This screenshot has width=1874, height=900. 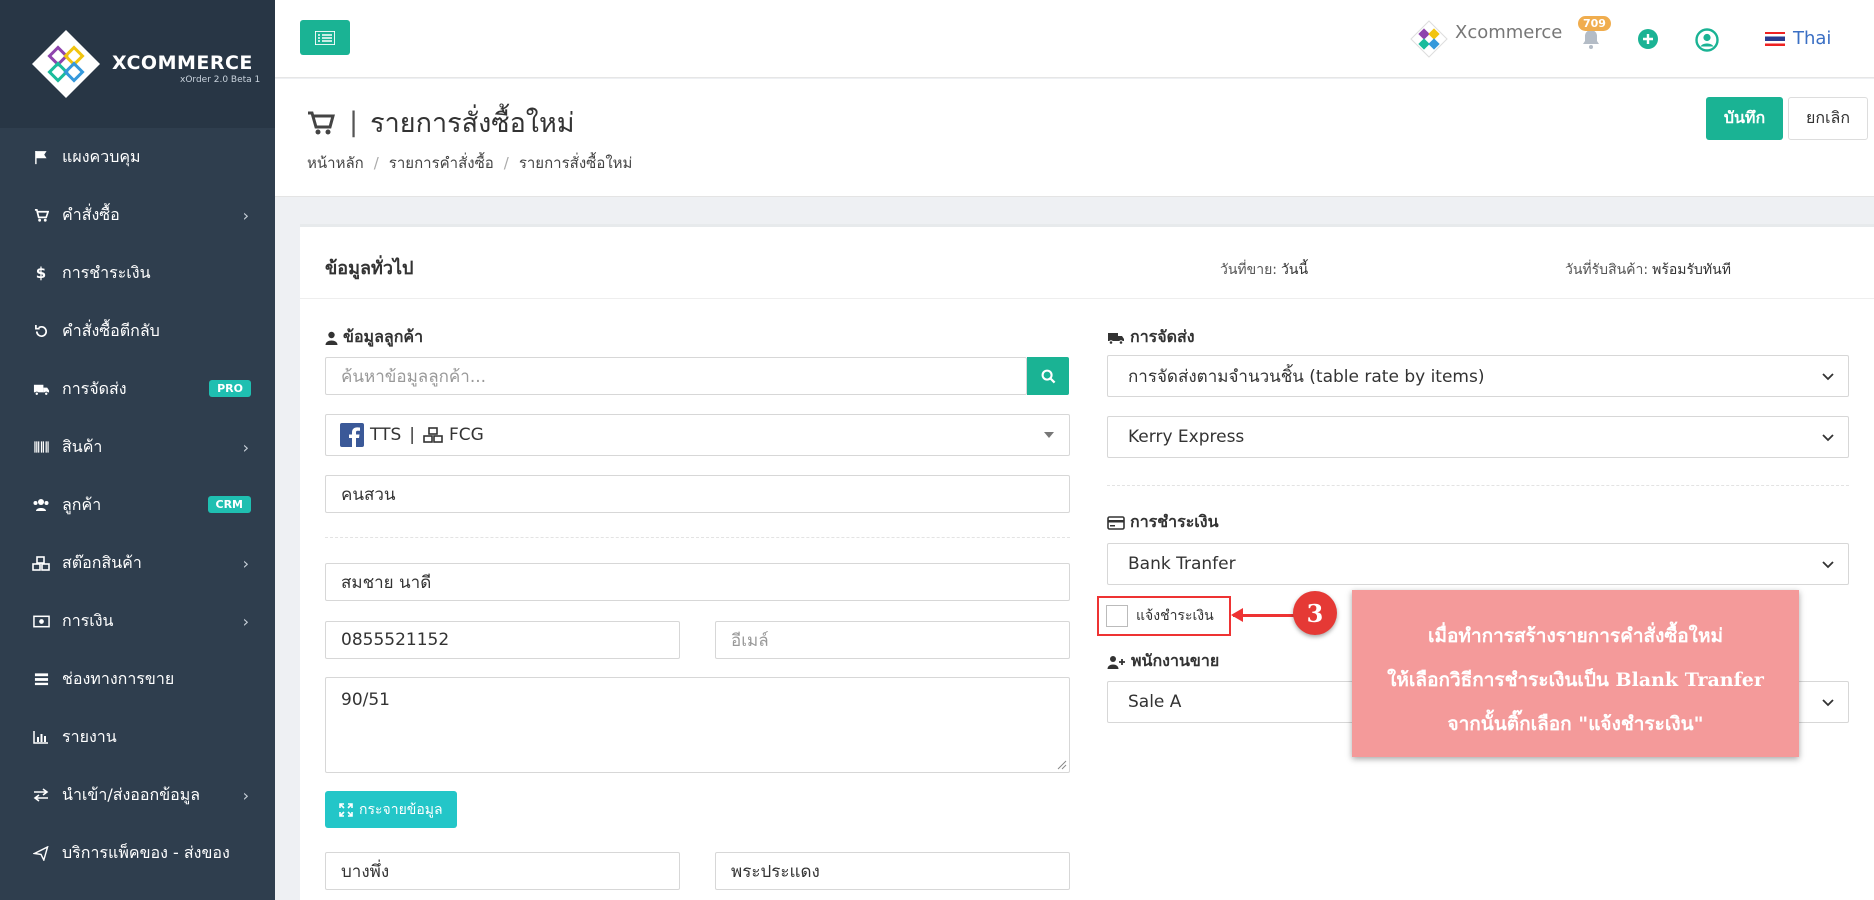 I want to click on channel-page-name: TTS, so click(x=386, y=435).